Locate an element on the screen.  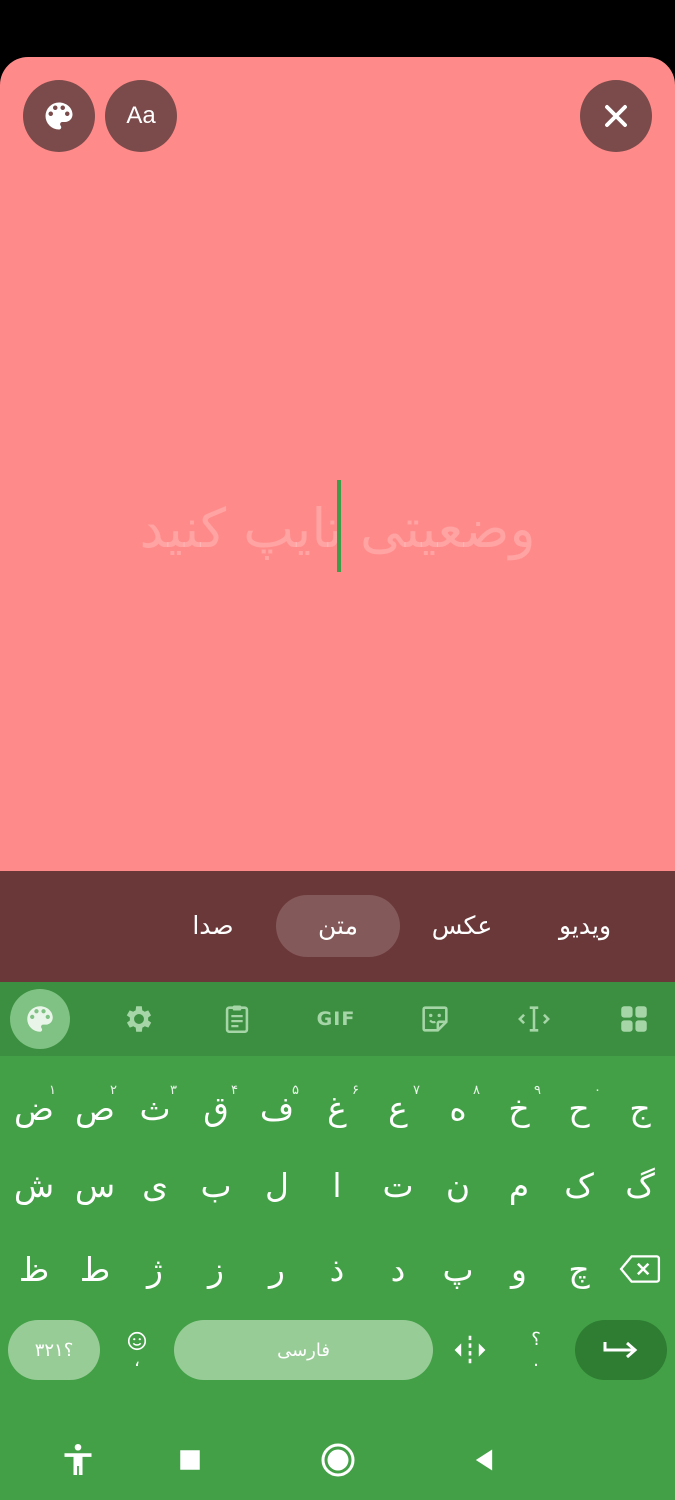
key: ف۵ is located at coordinates (277, 1108).